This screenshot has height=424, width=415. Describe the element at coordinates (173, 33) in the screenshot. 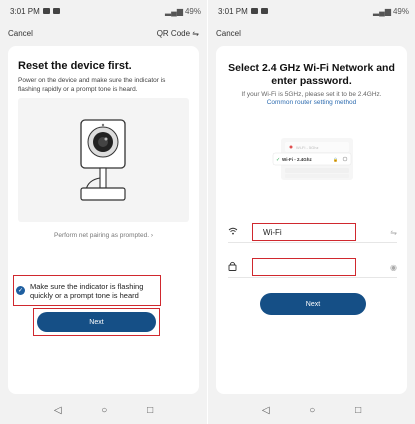

I see `qr-code-label: QR Code` at that location.